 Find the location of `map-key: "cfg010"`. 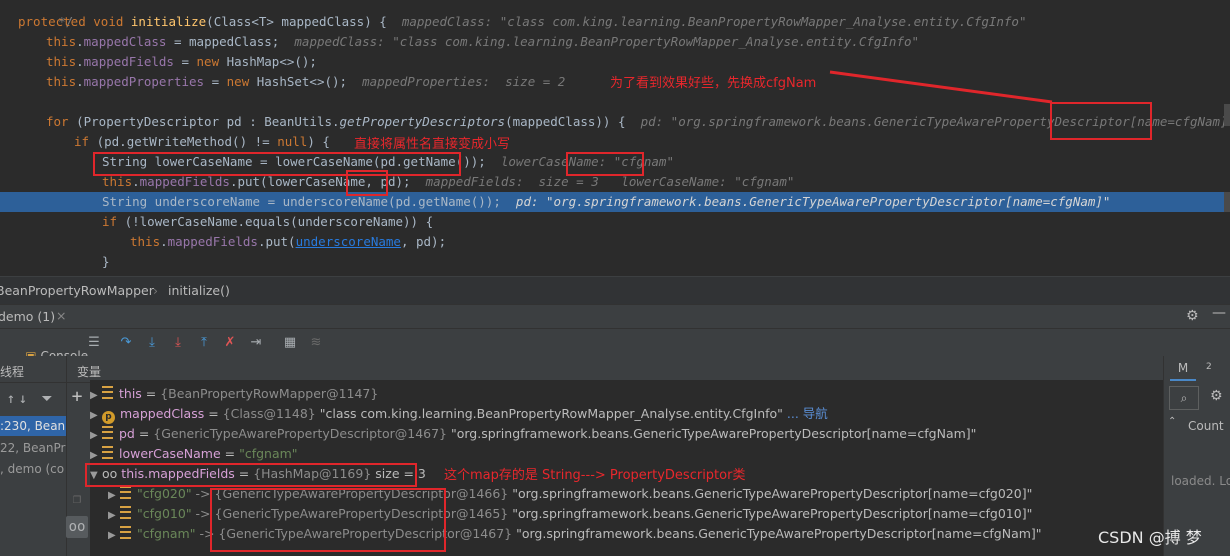

map-key: "cfg010" is located at coordinates (164, 513).